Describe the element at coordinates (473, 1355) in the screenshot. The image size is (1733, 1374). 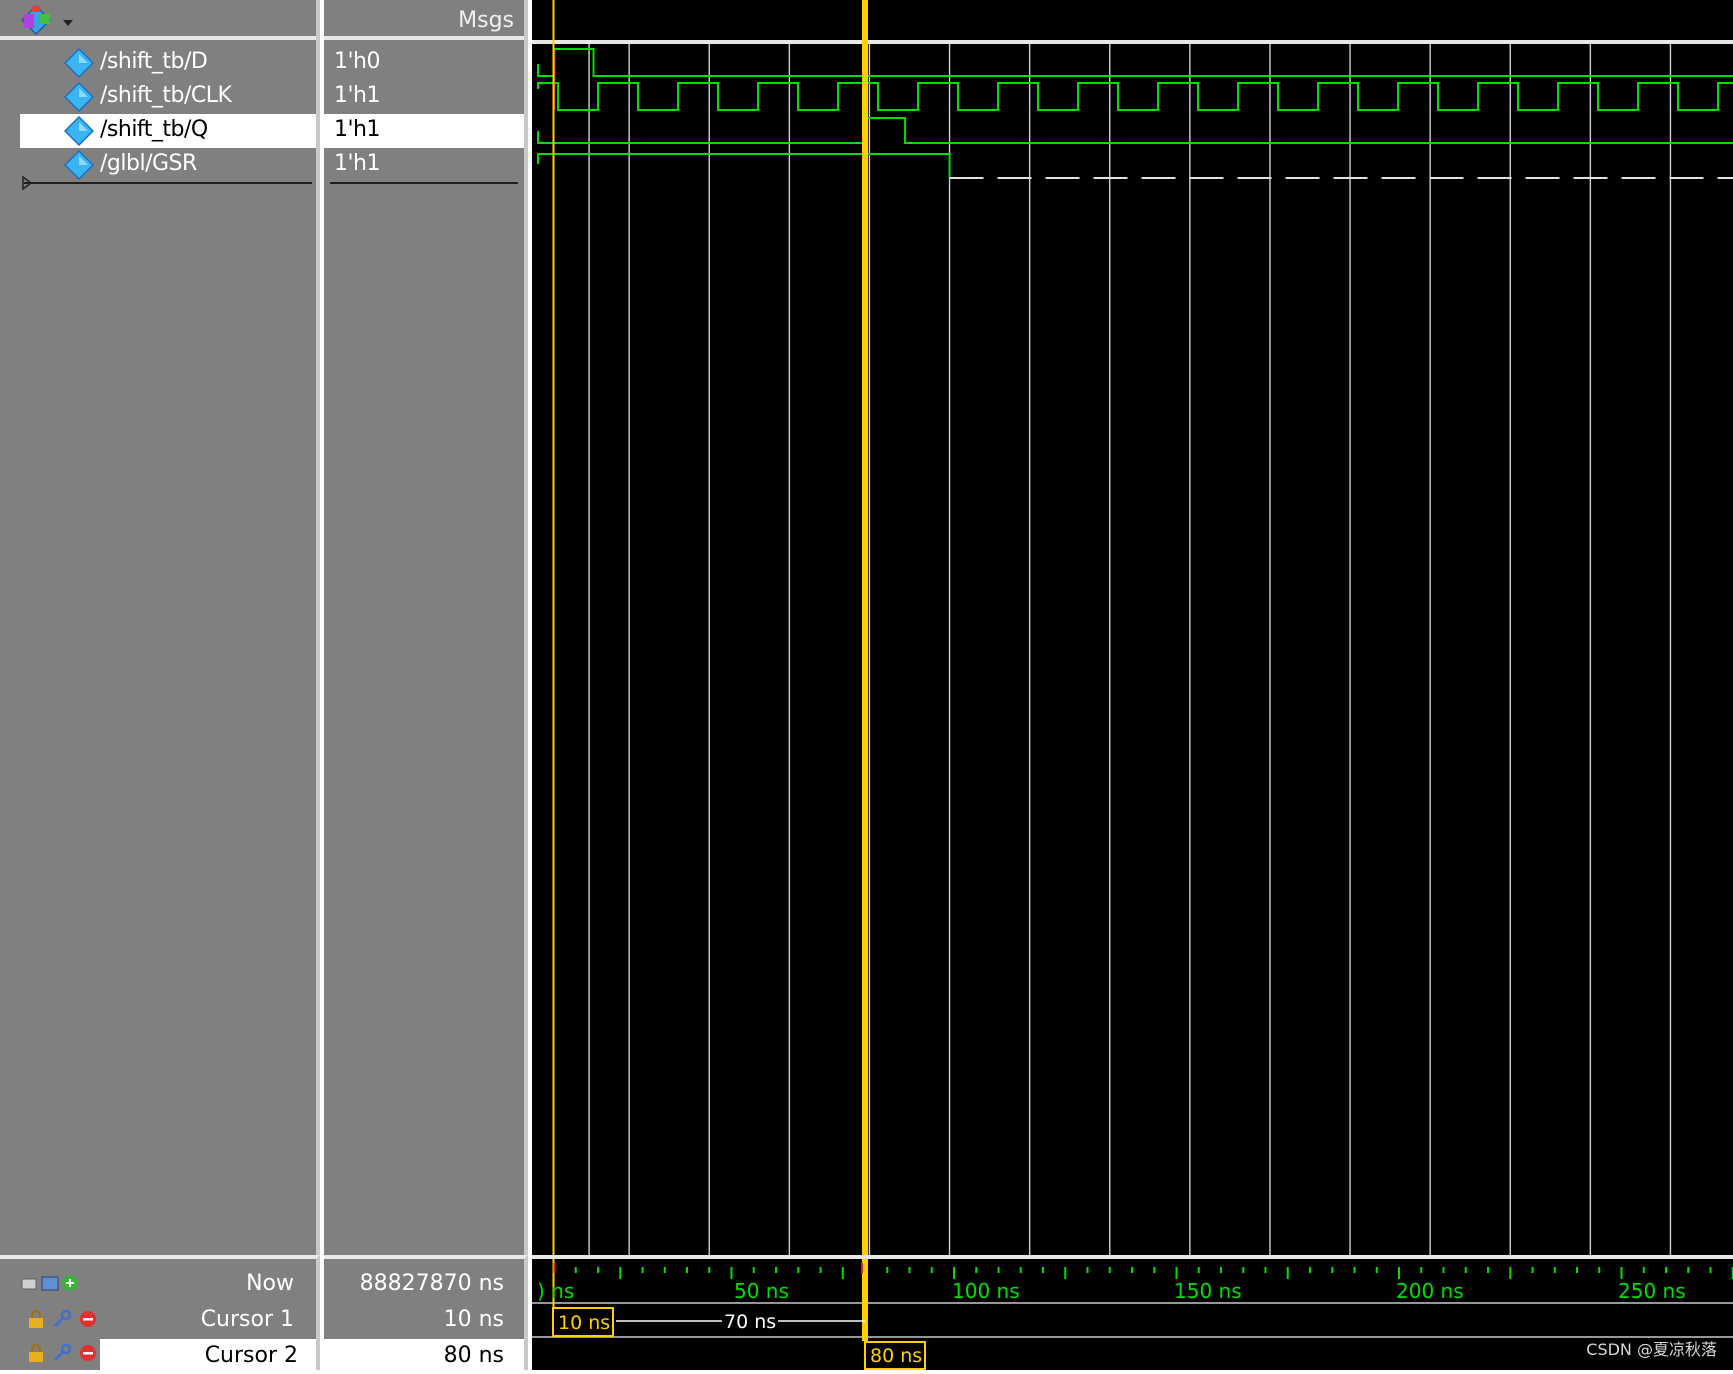
I see `cursor2-value: 80 ns` at that location.